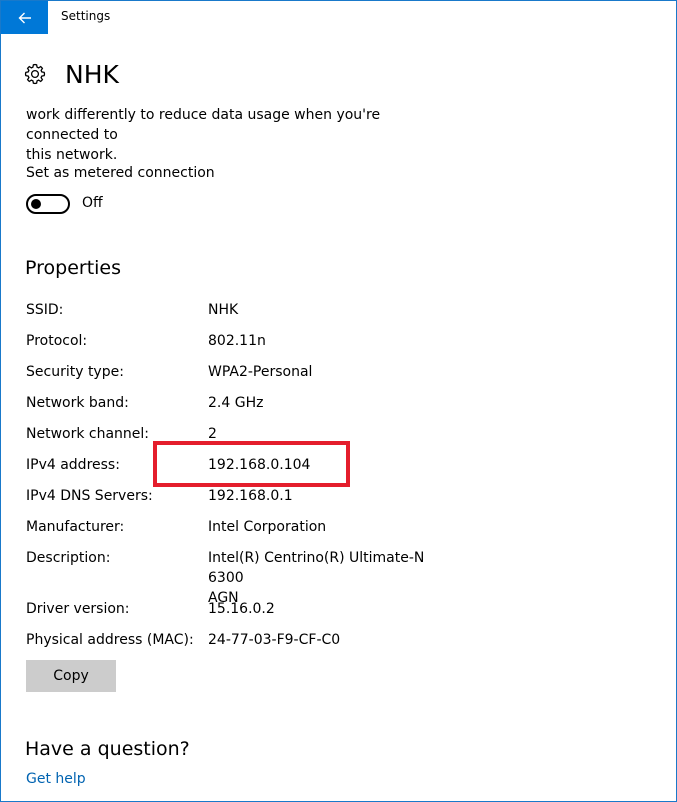  Describe the element at coordinates (78, 609) in the screenshot. I see `property-key: Driver version:` at that location.